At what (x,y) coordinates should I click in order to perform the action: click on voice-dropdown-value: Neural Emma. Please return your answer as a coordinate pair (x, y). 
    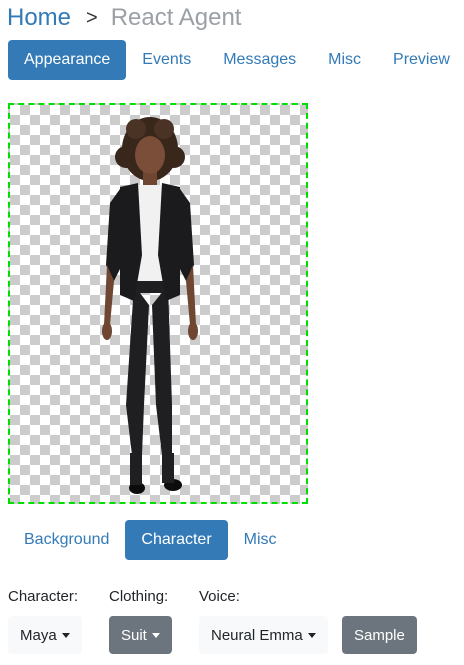
    Looking at the image, I should click on (257, 635).